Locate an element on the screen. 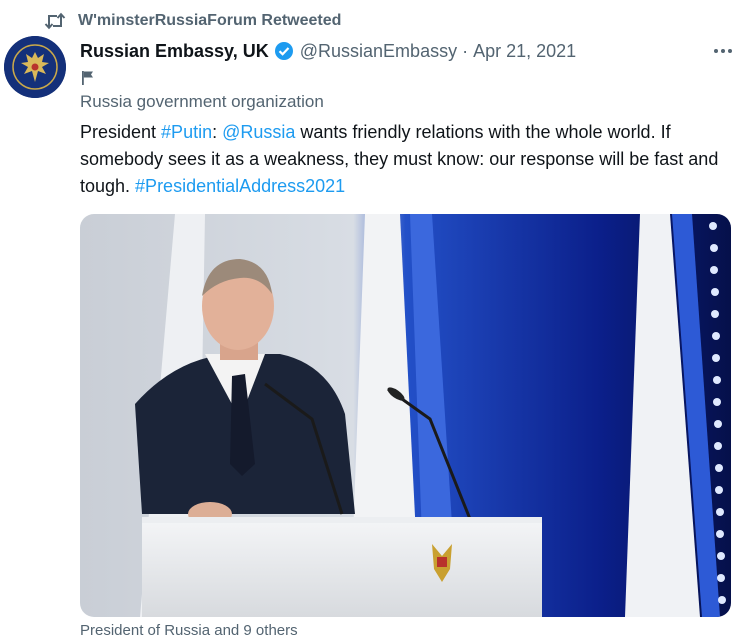 This screenshot has width=754, height=642. photo-tags-caption: President of Russia and 9 others is located at coordinates (189, 630).